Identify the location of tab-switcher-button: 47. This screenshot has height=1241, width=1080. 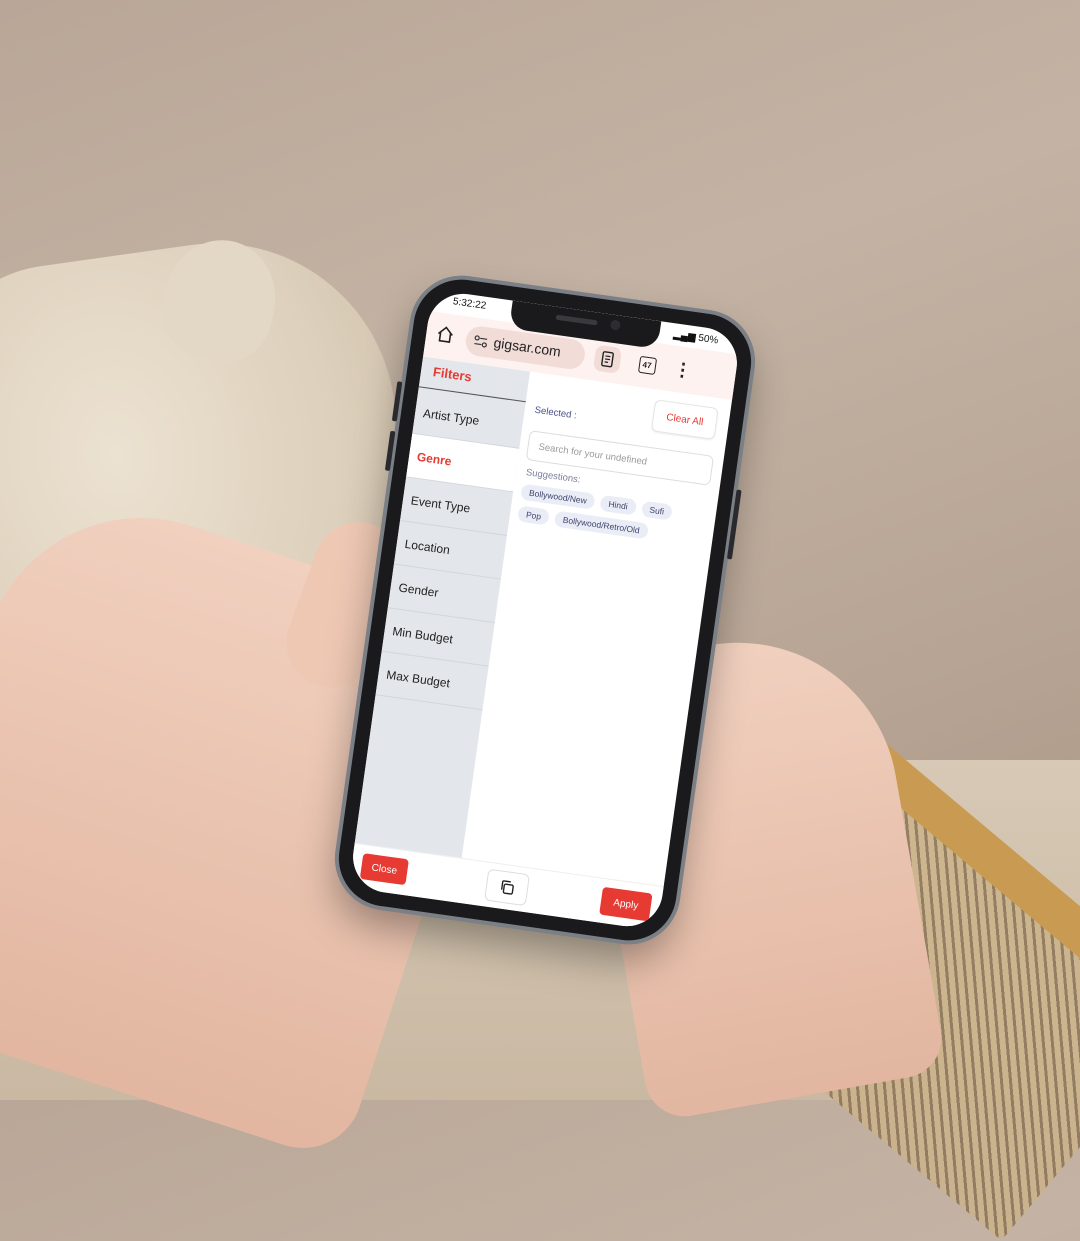
(646, 364).